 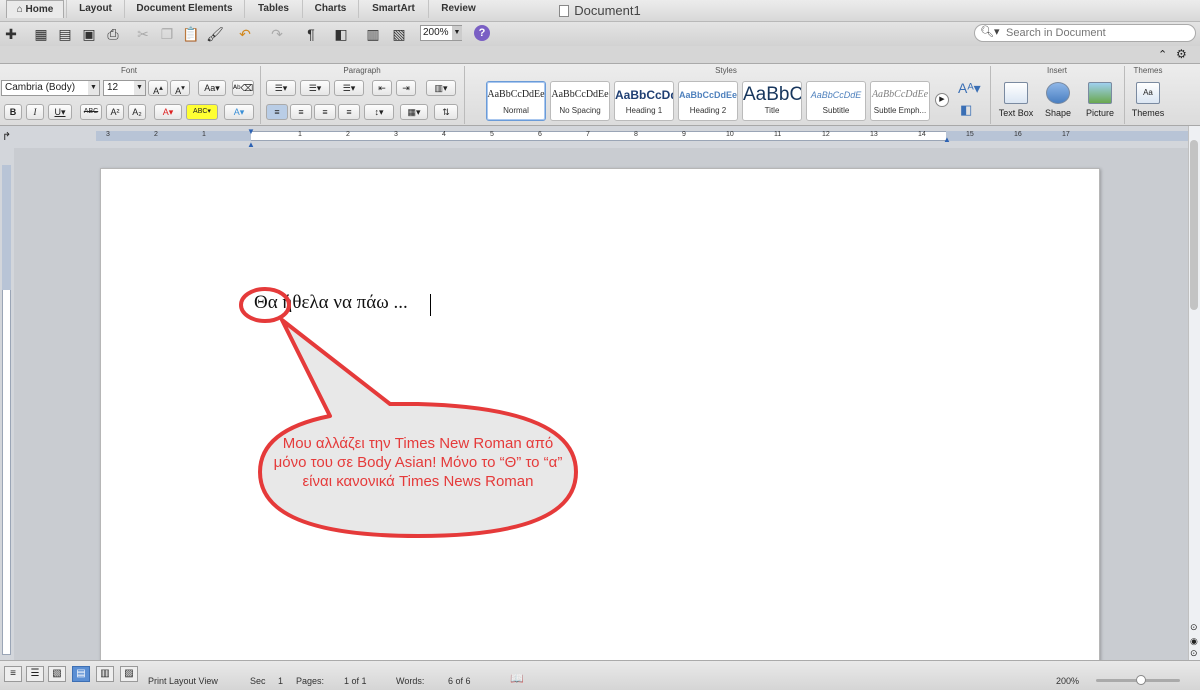 I want to click on view-mode-label: Print Layout View, so click(x=183, y=681).